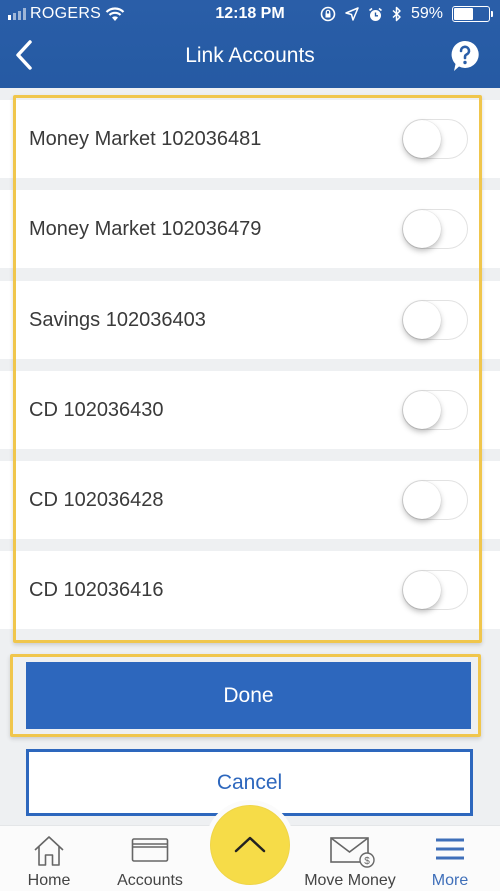 This screenshot has height=891, width=500. What do you see at coordinates (96, 410) in the screenshot?
I see `account-label: CD 102036430` at bounding box center [96, 410].